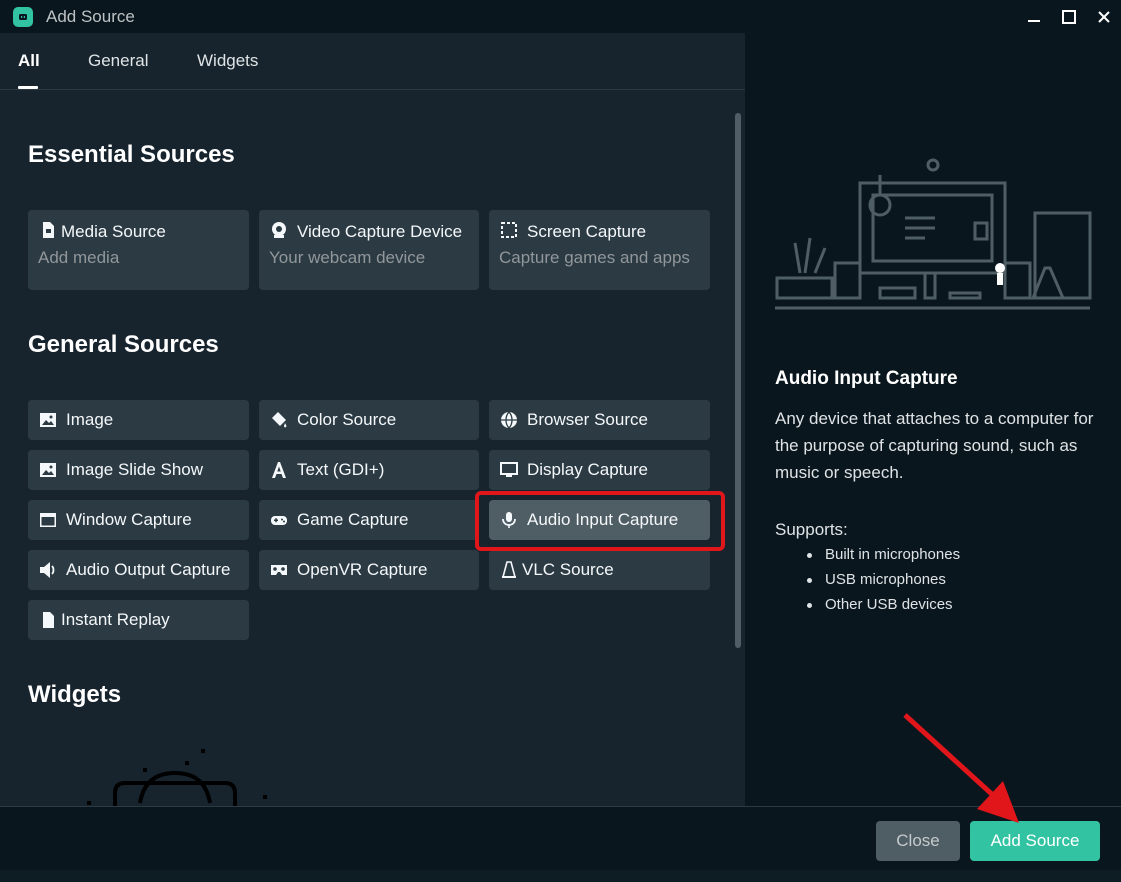 The image size is (1121, 882). I want to click on minimize-button, so click(1033, 16).